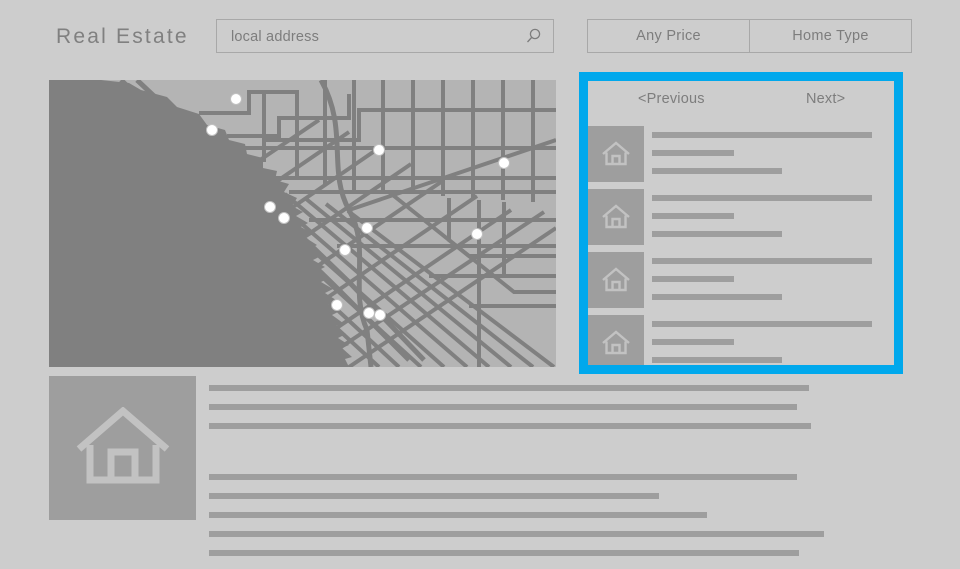 This screenshot has height=569, width=960. Describe the element at coordinates (831, 36) in the screenshot. I see `home-type-filter: Home Type` at that location.